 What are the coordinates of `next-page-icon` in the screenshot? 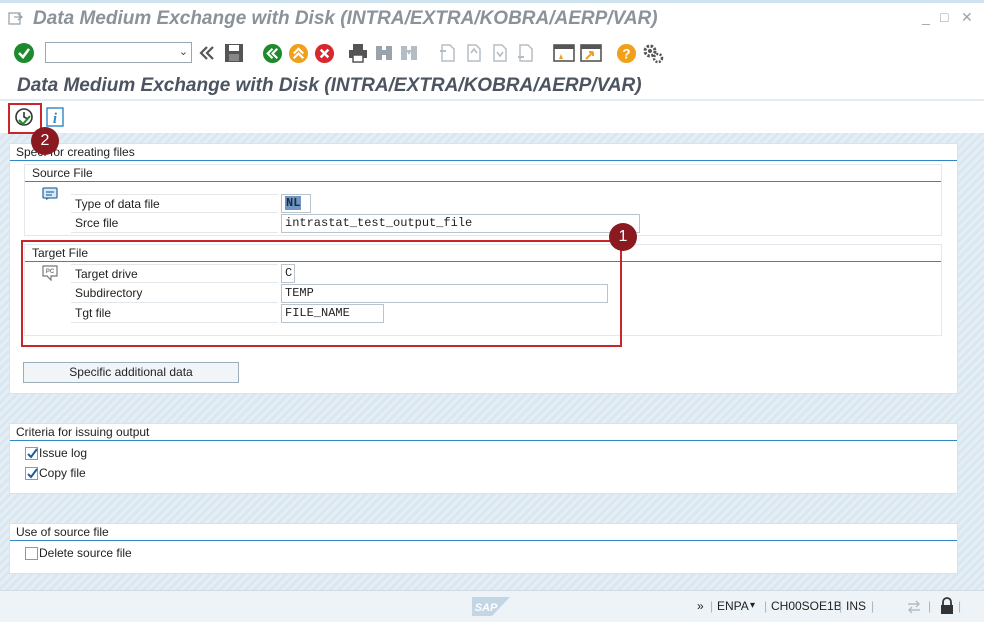 It's located at (500, 53).